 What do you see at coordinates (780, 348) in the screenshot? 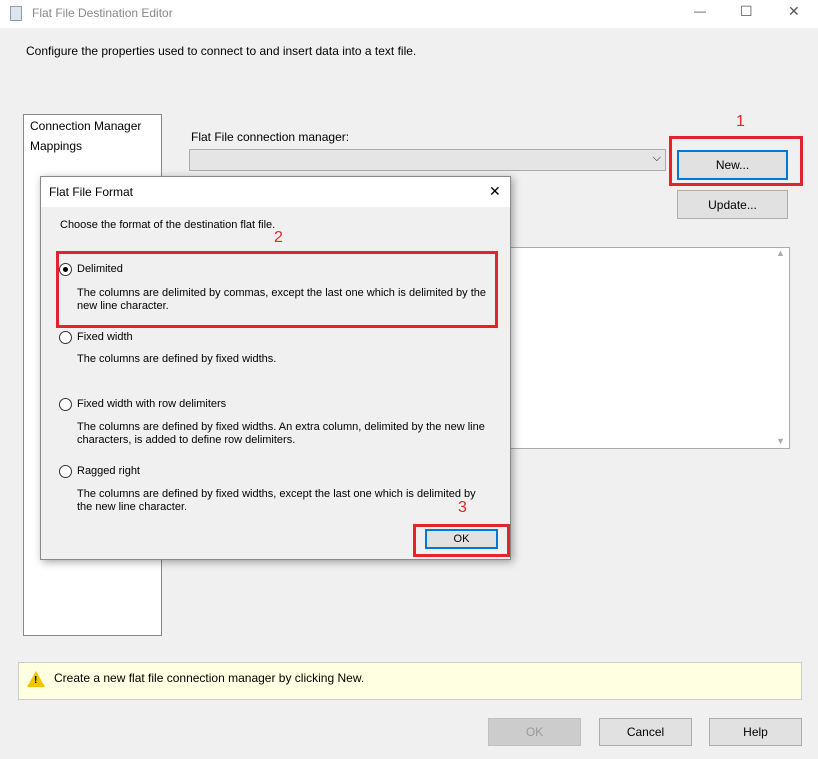
I see `scrollbar: ▲ ▼` at bounding box center [780, 348].